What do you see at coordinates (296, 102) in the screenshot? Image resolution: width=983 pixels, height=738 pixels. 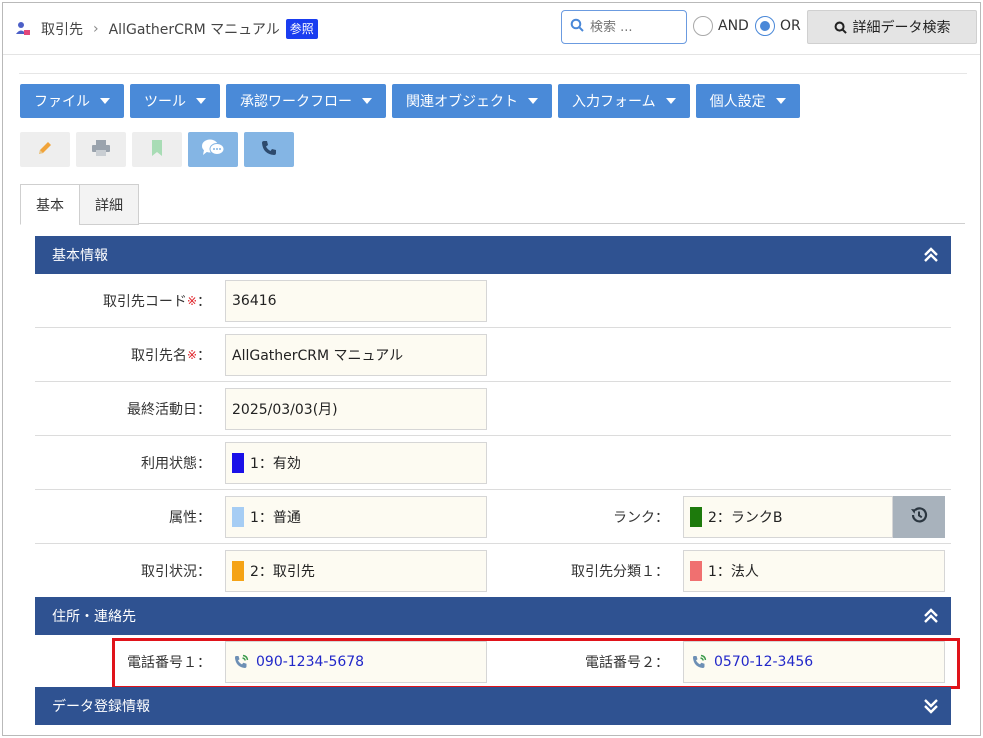 I see `menu-label: 承認ワークフロー` at bounding box center [296, 102].